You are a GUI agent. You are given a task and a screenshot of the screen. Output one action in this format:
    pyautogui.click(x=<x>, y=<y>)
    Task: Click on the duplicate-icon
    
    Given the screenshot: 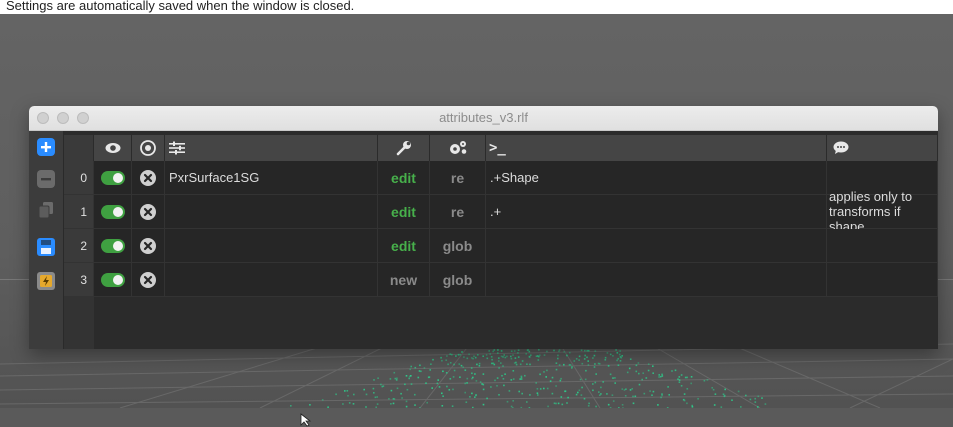 What is the action you would take?
    pyautogui.click(x=46, y=210)
    